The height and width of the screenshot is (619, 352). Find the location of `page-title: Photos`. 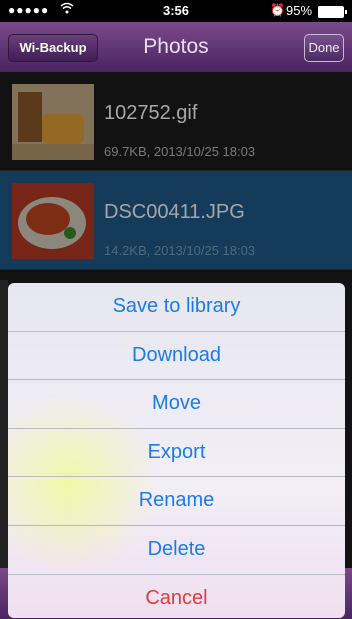

page-title: Photos is located at coordinates (176, 46).